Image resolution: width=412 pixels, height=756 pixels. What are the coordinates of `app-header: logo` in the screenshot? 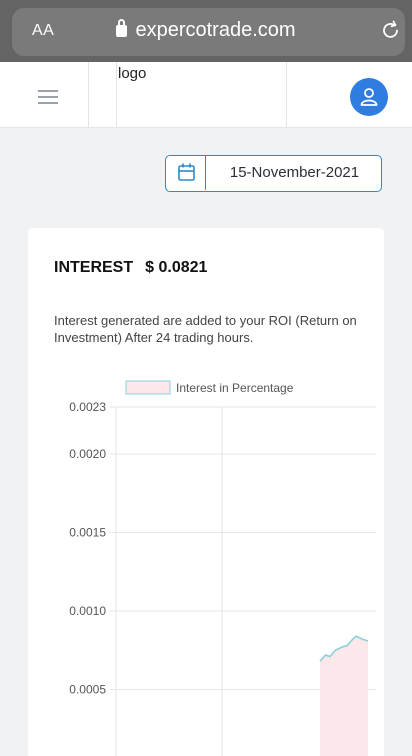 It's located at (206, 95).